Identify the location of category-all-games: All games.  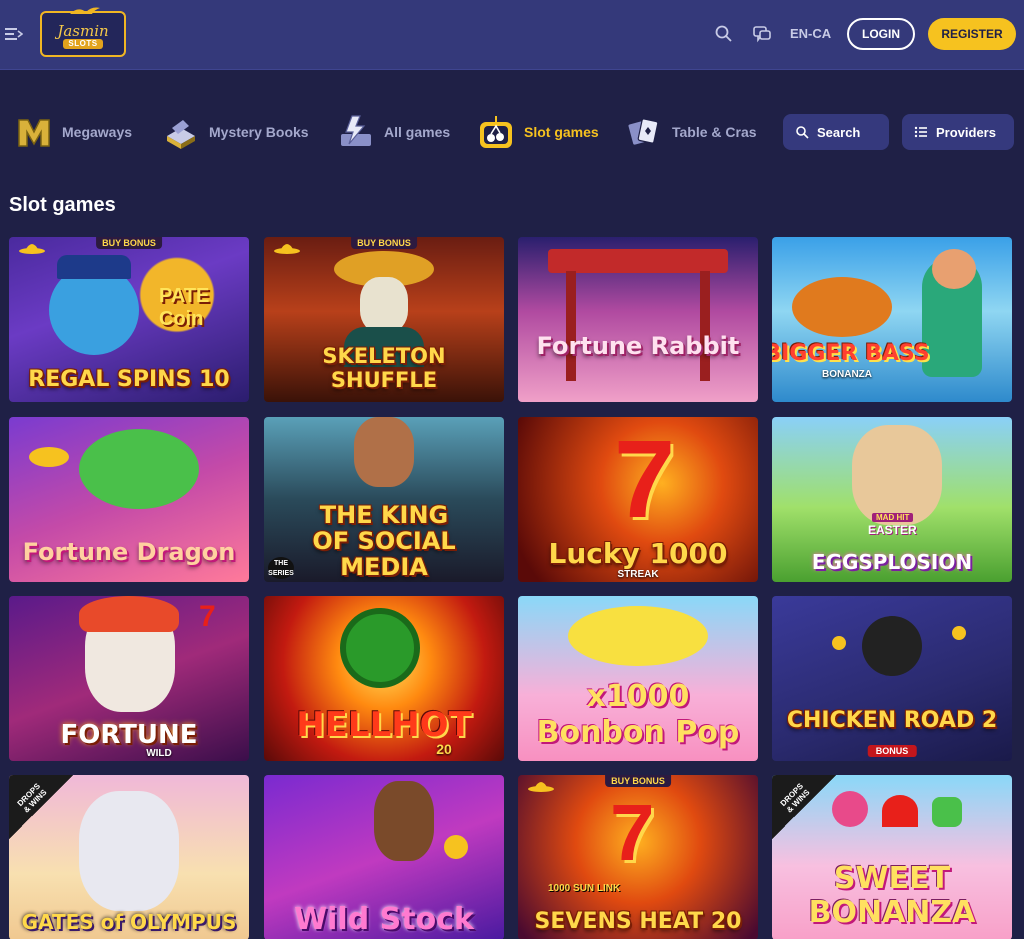
(394, 132).